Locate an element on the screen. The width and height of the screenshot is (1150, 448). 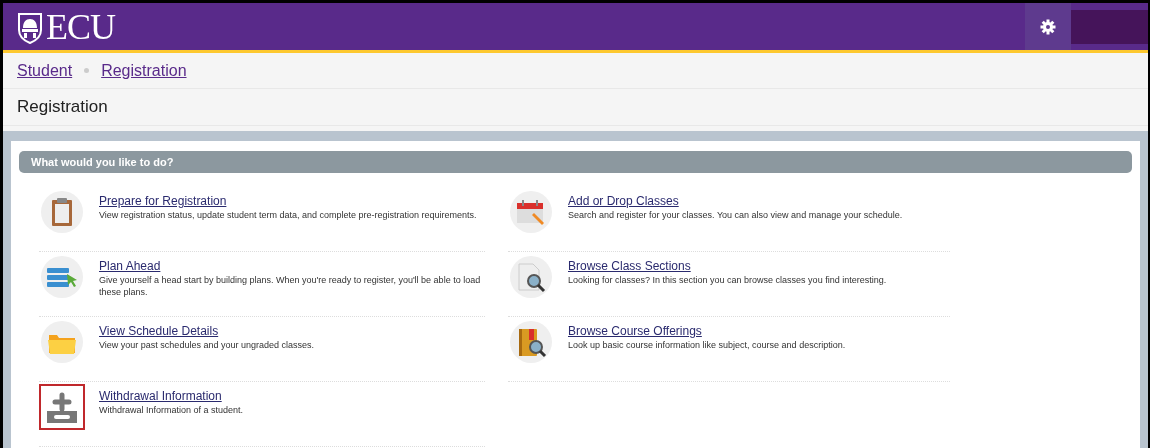
logo-text: ECU is located at coordinates (80, 26).